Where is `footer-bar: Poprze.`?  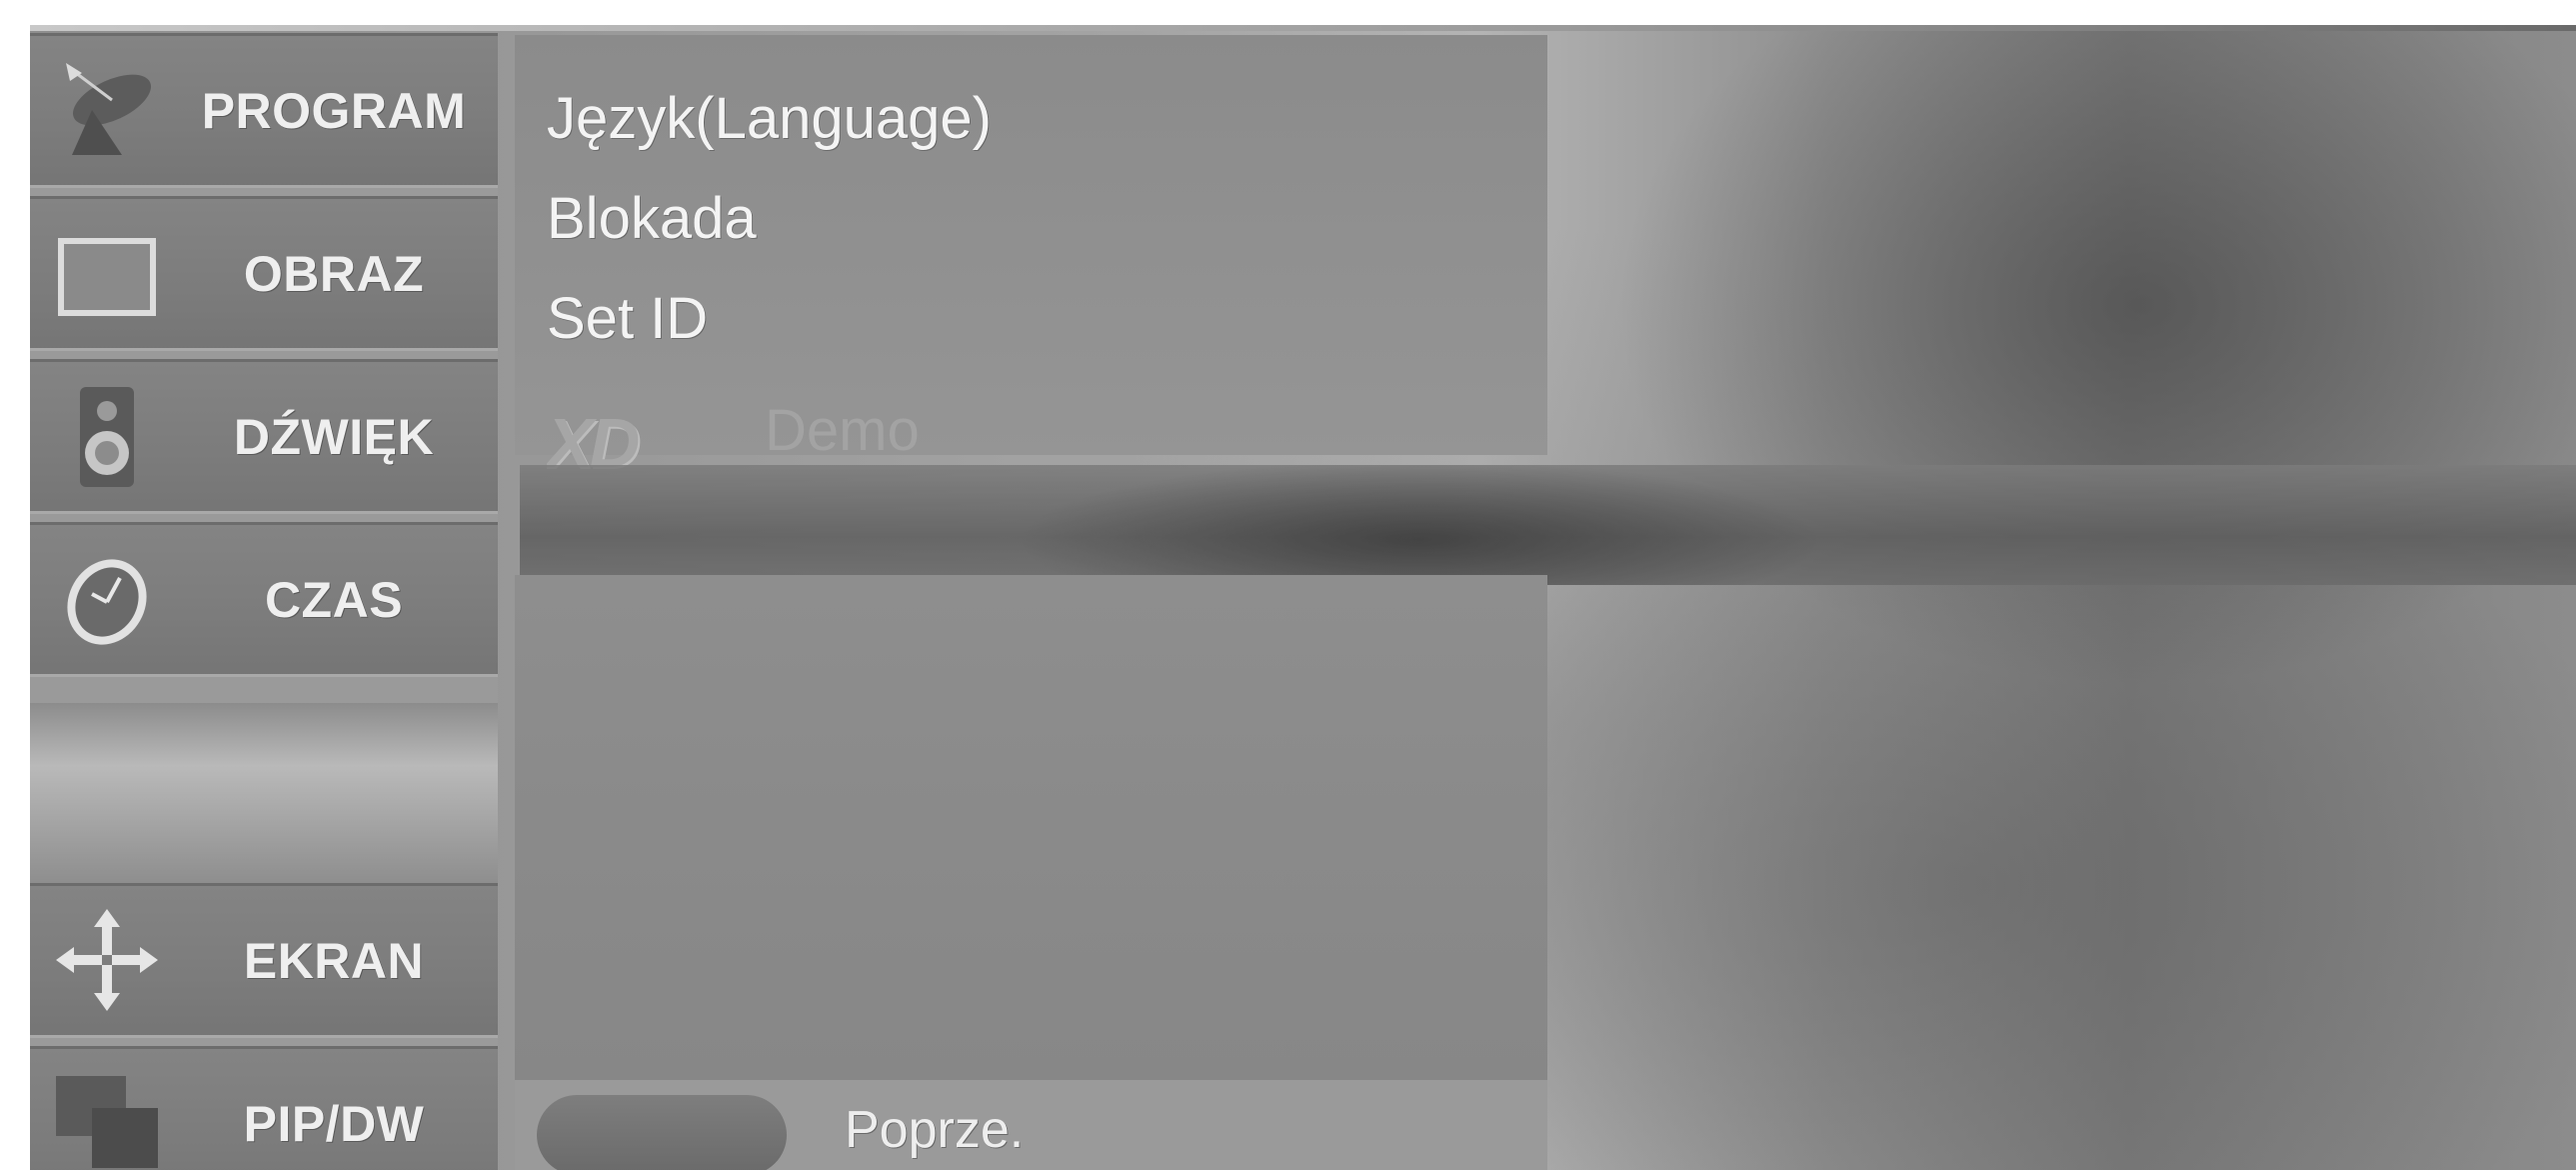
footer-bar: Poprze. is located at coordinates (1031, 1125).